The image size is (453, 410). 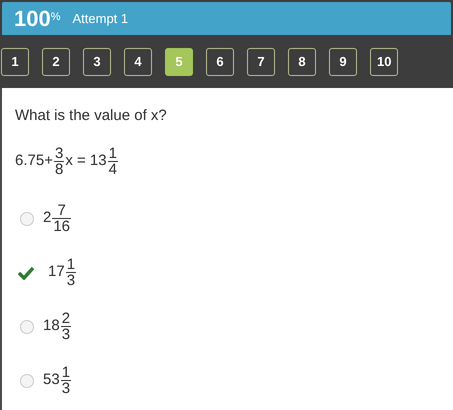 I want to click on checkmark-icon, so click(x=26, y=273).